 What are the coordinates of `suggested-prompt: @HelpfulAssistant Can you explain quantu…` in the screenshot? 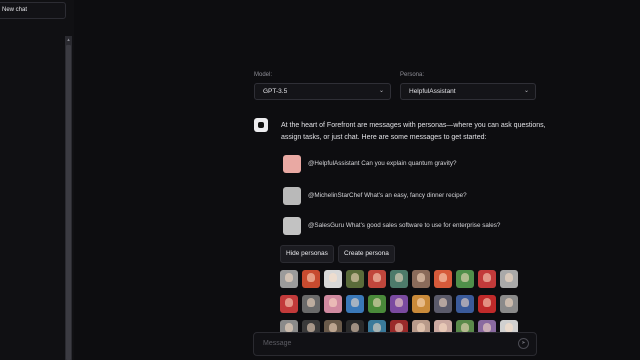 It's located at (403, 164).